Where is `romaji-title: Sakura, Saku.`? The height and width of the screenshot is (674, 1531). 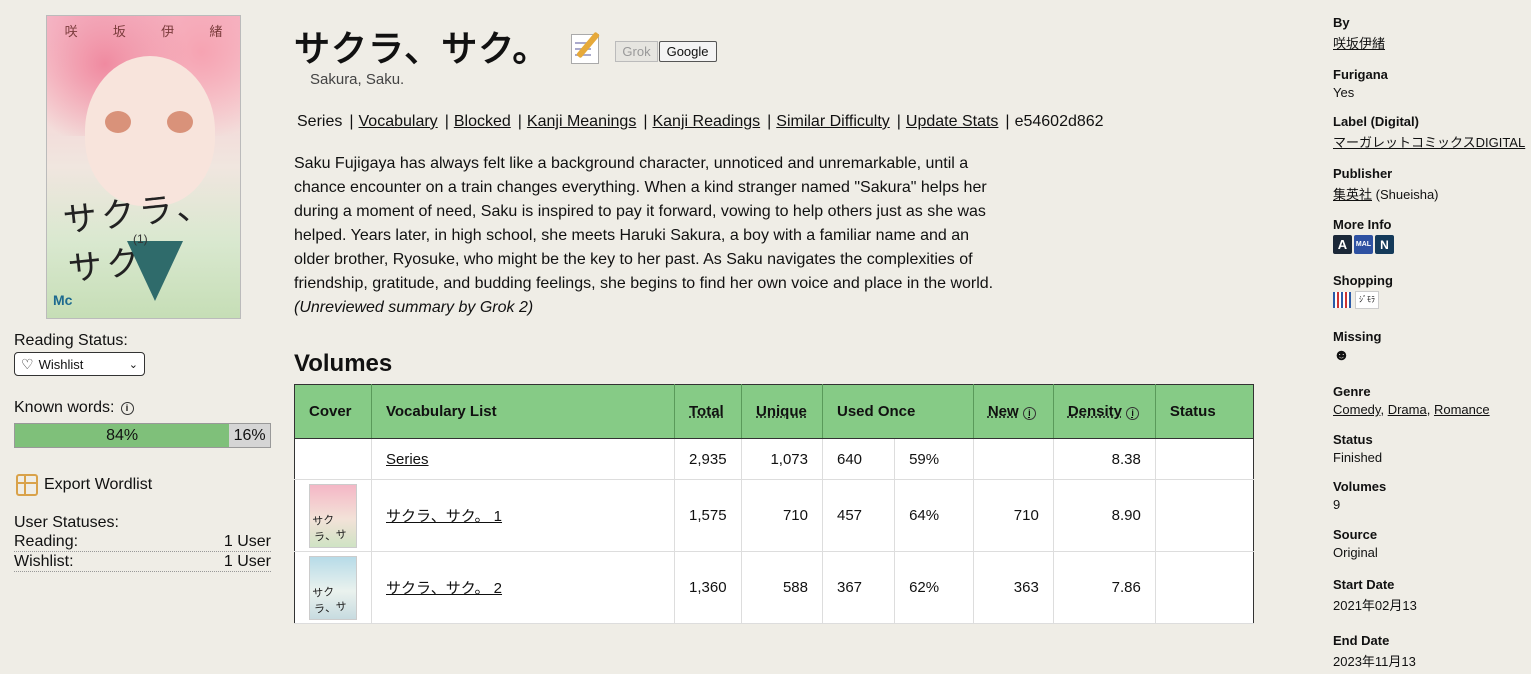
romaji-title: Sakura, Saku. is located at coordinates (357, 79).